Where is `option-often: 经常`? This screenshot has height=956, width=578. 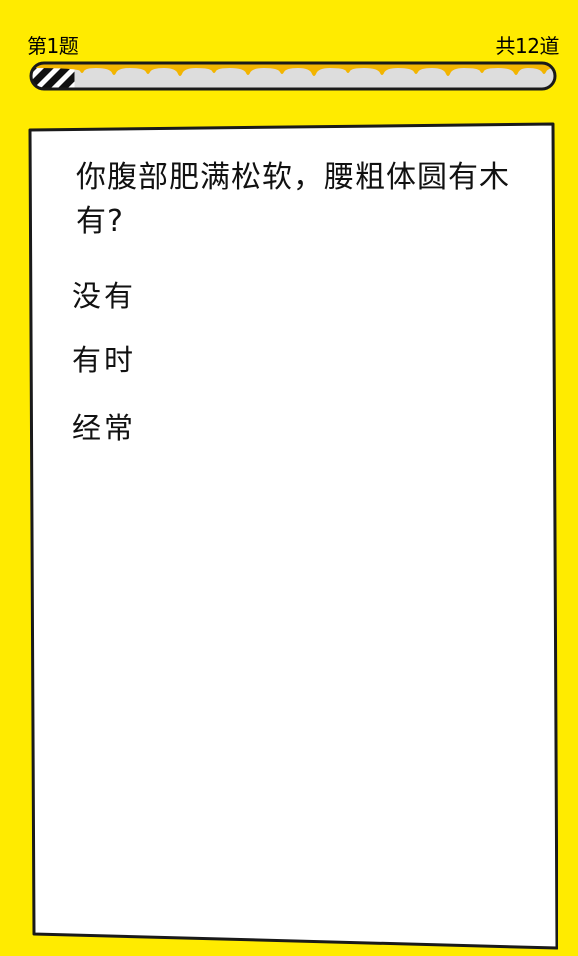
option-often: 经常 is located at coordinates (104, 428).